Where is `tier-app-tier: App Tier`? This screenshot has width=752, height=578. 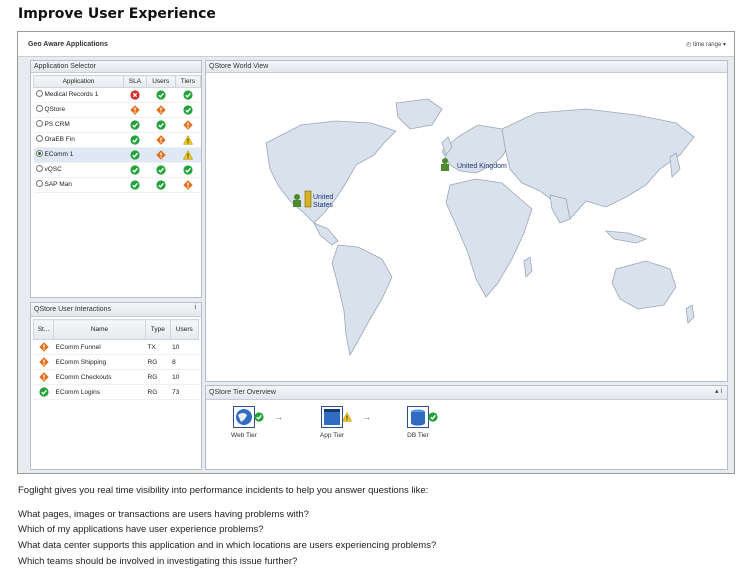 tier-app-tier: App Tier is located at coordinates (332, 422).